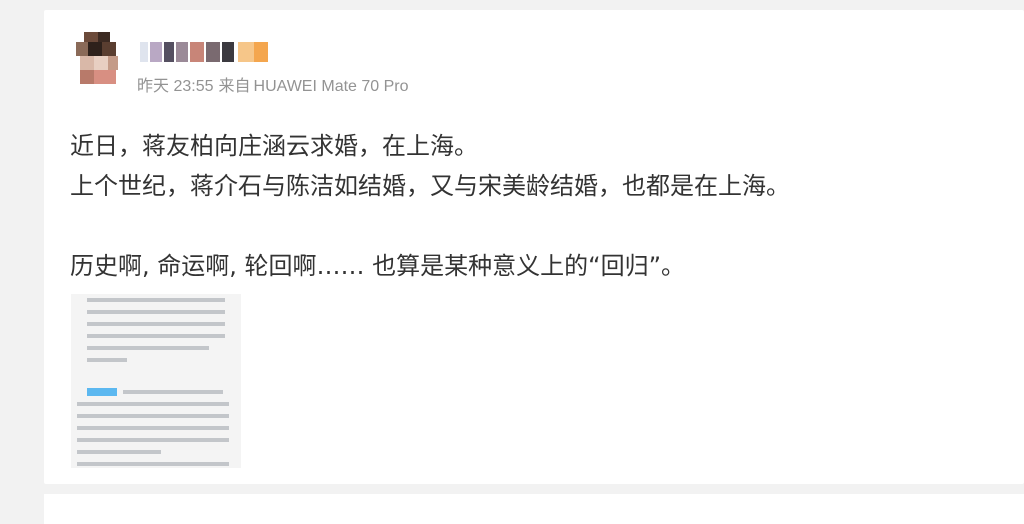  I want to click on content-line-1: 近日，蒋友柏向庄涵云求婚，在上海。, so click(274, 146).